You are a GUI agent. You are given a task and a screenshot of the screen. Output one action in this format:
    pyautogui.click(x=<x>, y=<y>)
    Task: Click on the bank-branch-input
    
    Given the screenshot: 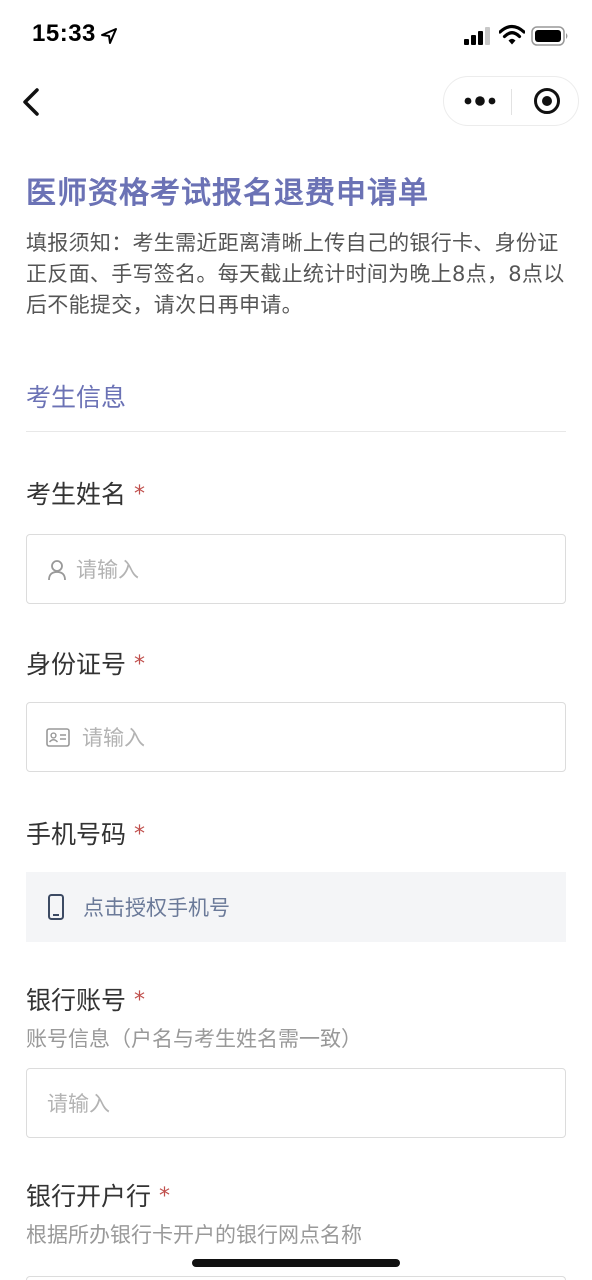 What is the action you would take?
    pyautogui.click(x=296, y=1278)
    